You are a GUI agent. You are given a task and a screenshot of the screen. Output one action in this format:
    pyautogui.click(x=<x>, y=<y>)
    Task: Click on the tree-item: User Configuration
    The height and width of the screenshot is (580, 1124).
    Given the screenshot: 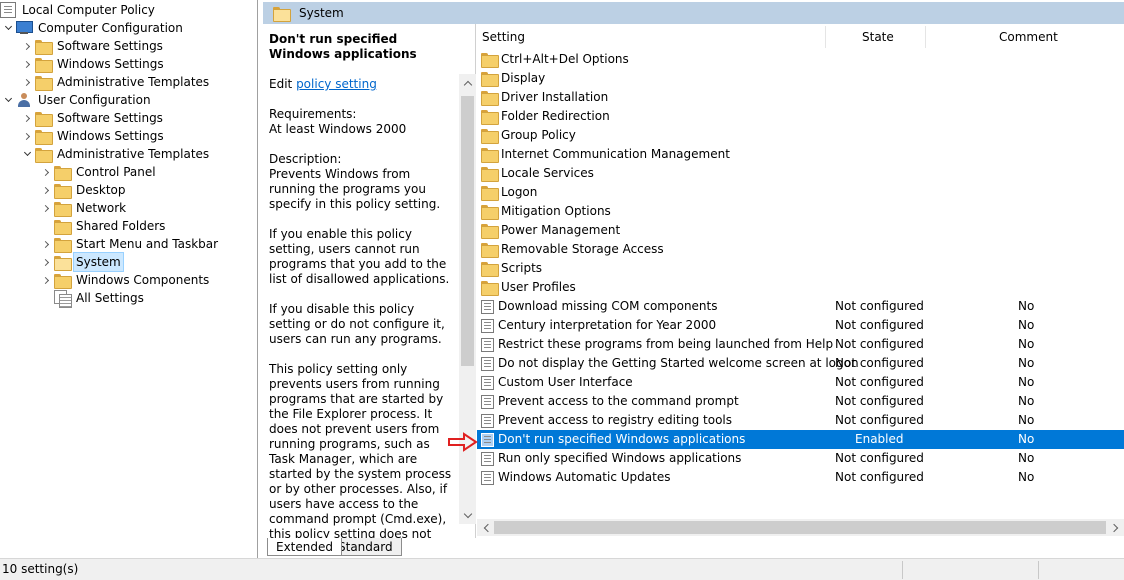 What is the action you would take?
    pyautogui.click(x=76, y=100)
    